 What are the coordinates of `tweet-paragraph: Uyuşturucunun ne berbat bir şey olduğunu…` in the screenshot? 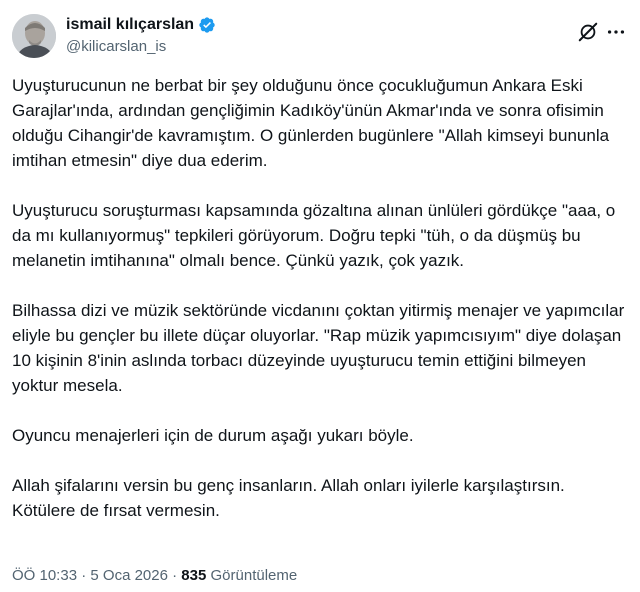 It's located at (311, 123).